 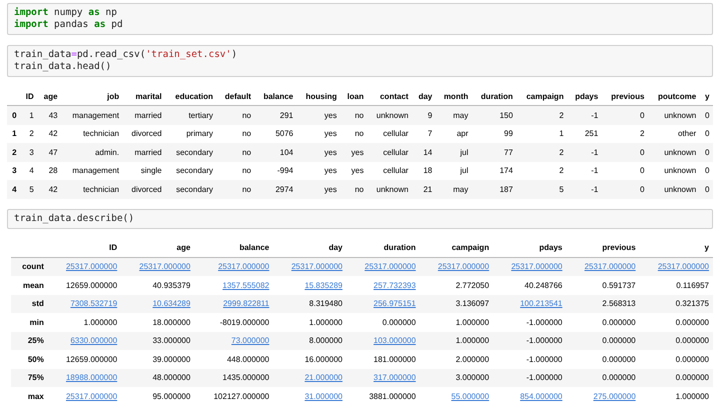 I want to click on table-cell: 181.000000, so click(x=395, y=359).